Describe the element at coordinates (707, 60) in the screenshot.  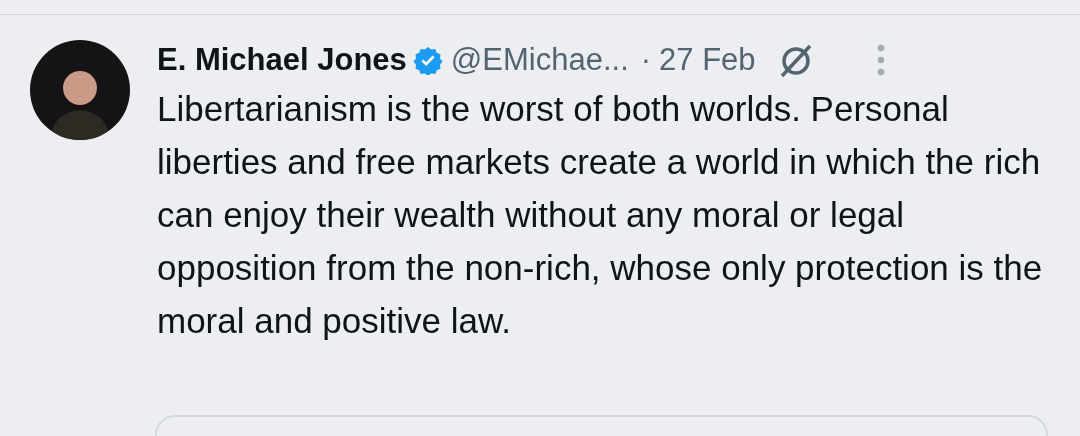
I see `tweet-time: 27 Feb` at that location.